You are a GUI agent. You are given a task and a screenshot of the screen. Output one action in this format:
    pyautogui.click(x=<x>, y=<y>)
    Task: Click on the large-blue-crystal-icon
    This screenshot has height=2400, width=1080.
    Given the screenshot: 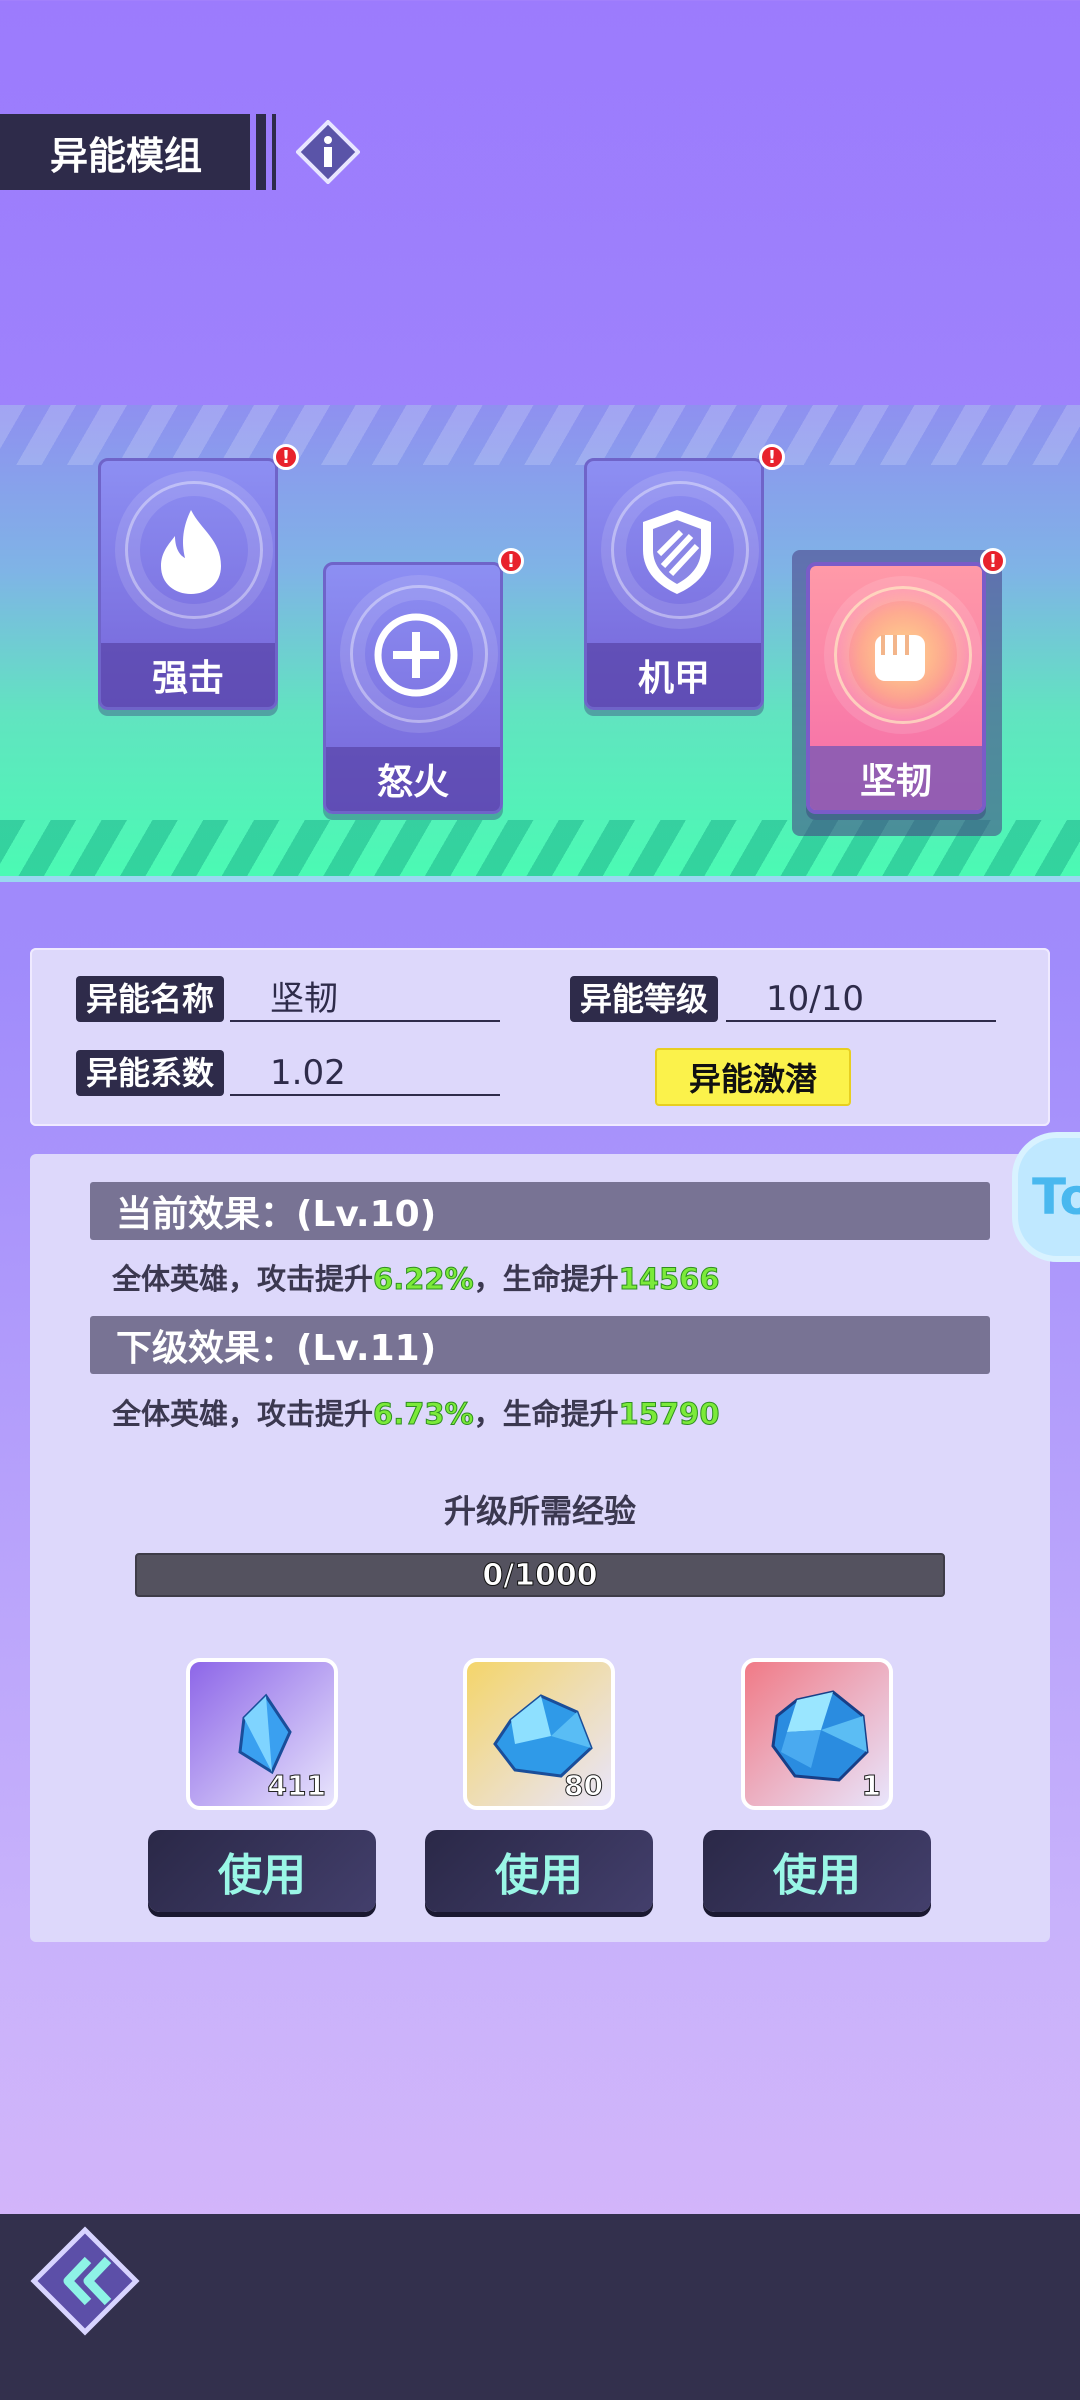 What is the action you would take?
    pyautogui.click(x=820, y=1736)
    